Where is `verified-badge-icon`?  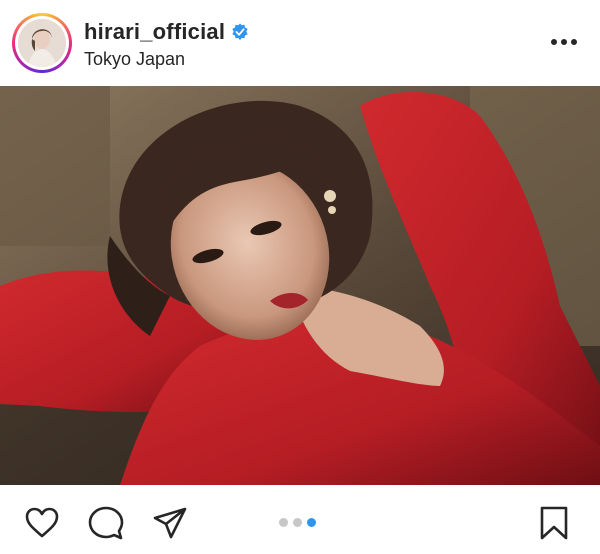
verified-badge-icon is located at coordinates (240, 32).